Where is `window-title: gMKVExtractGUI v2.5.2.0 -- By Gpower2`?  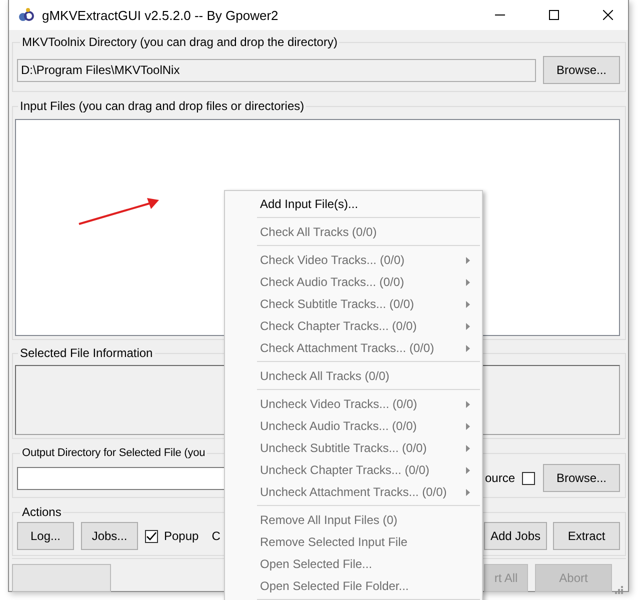 window-title: gMKVExtractGUI v2.5.2.0 -- By Gpower2 is located at coordinates (161, 15).